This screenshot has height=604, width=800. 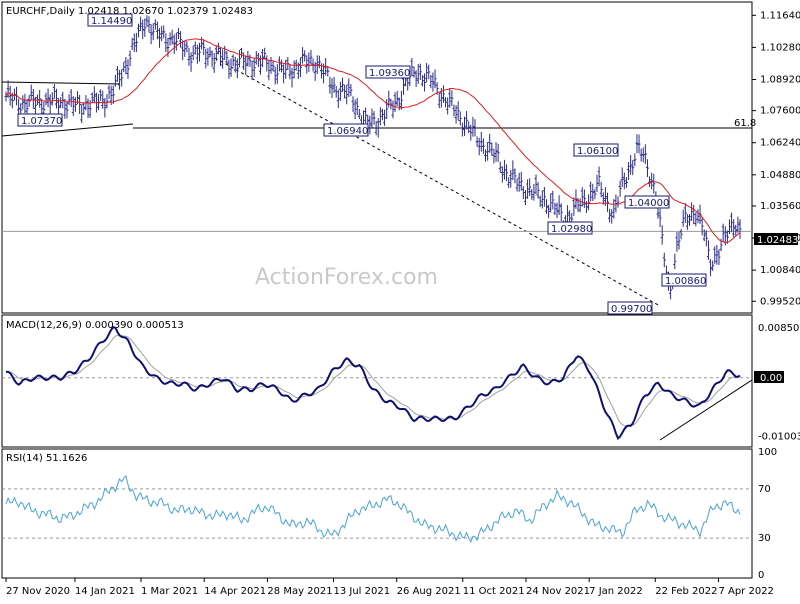 What do you see at coordinates (631, 309) in the screenshot?
I see `price-label: 0.99700` at bounding box center [631, 309].